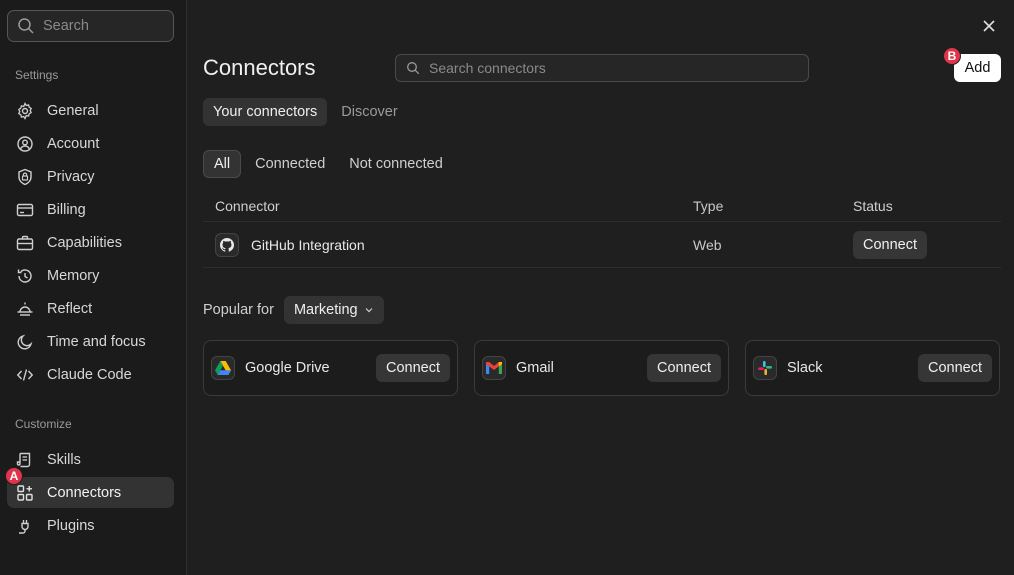 This screenshot has width=1014, height=575. What do you see at coordinates (412, 368) in the screenshot?
I see `google-drive-connect-button: Connect` at bounding box center [412, 368].